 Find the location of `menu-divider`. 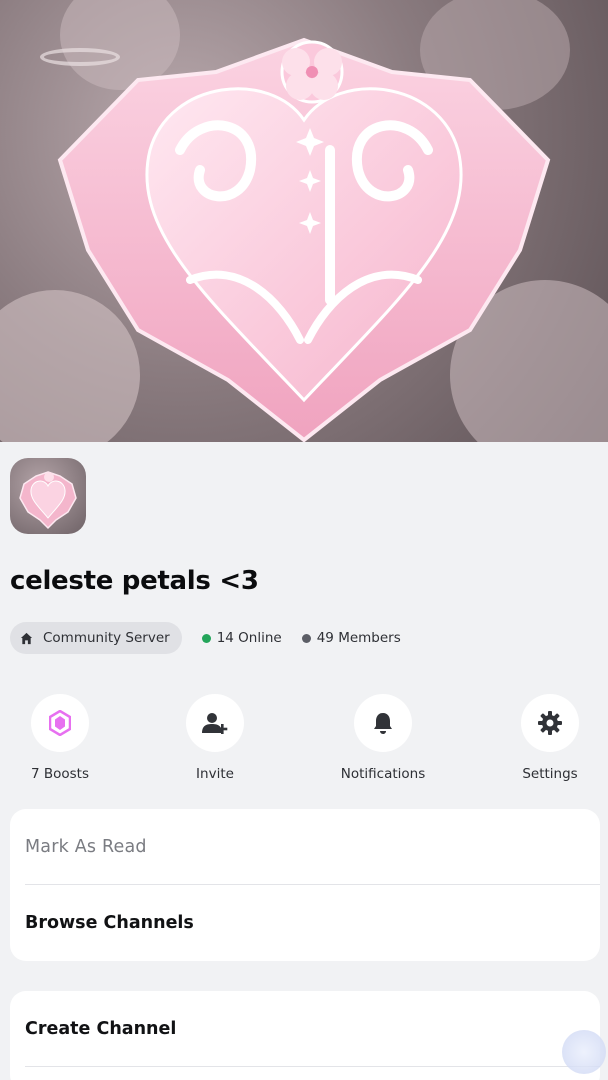

menu-divider is located at coordinates (312, 1066).